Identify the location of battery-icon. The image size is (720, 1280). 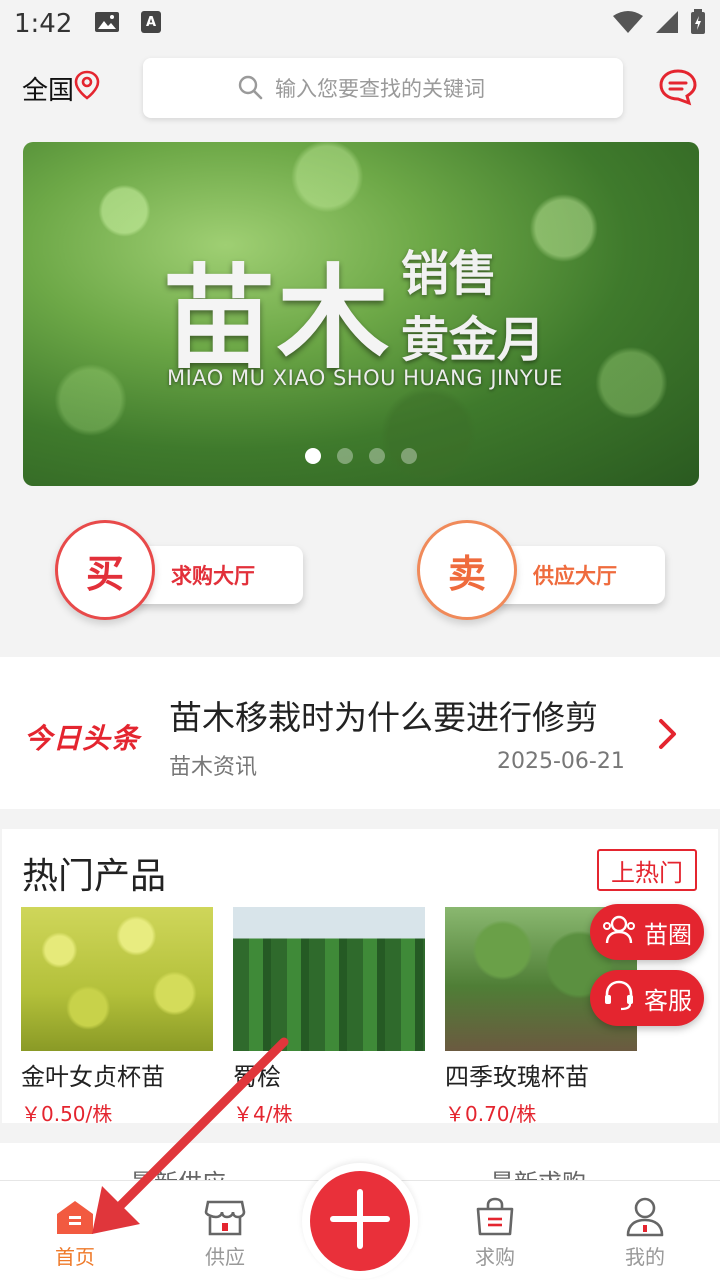
(698, 24).